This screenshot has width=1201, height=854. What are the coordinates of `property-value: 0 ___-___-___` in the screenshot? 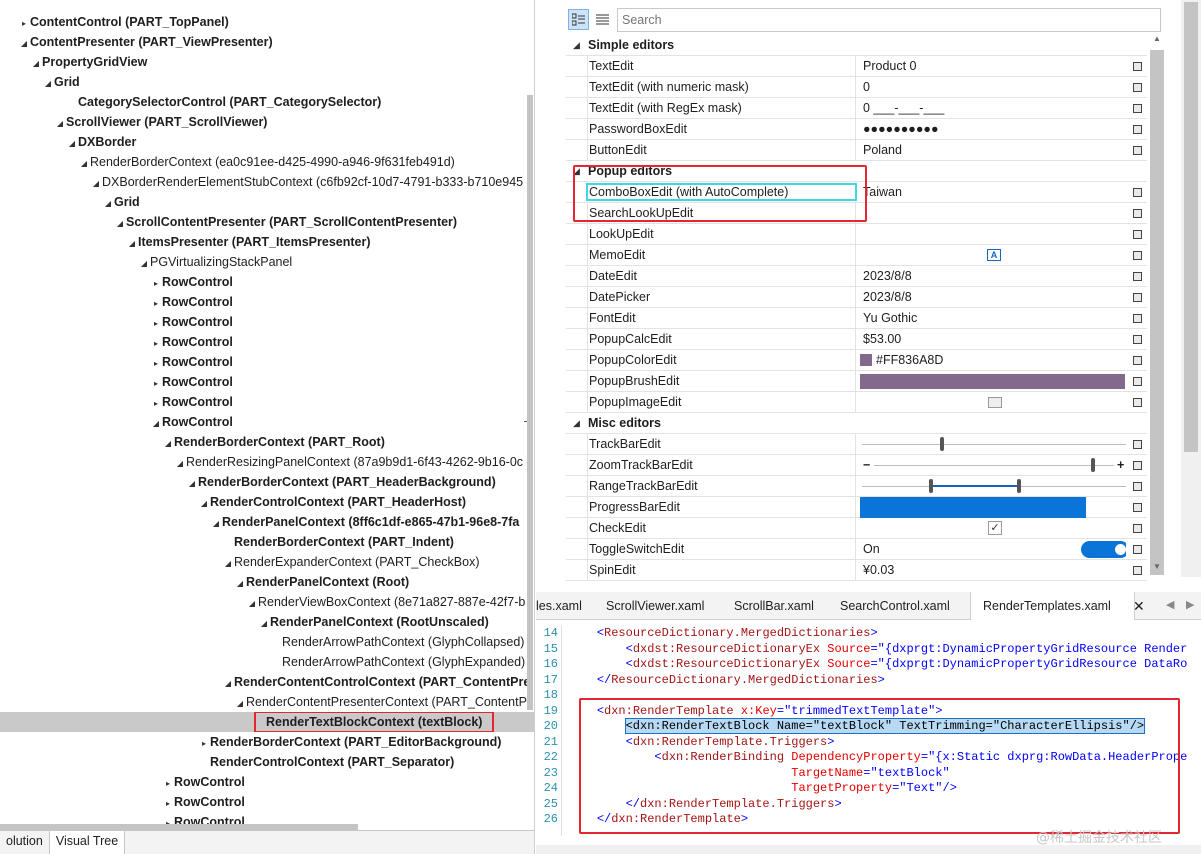 It's located at (993, 108).